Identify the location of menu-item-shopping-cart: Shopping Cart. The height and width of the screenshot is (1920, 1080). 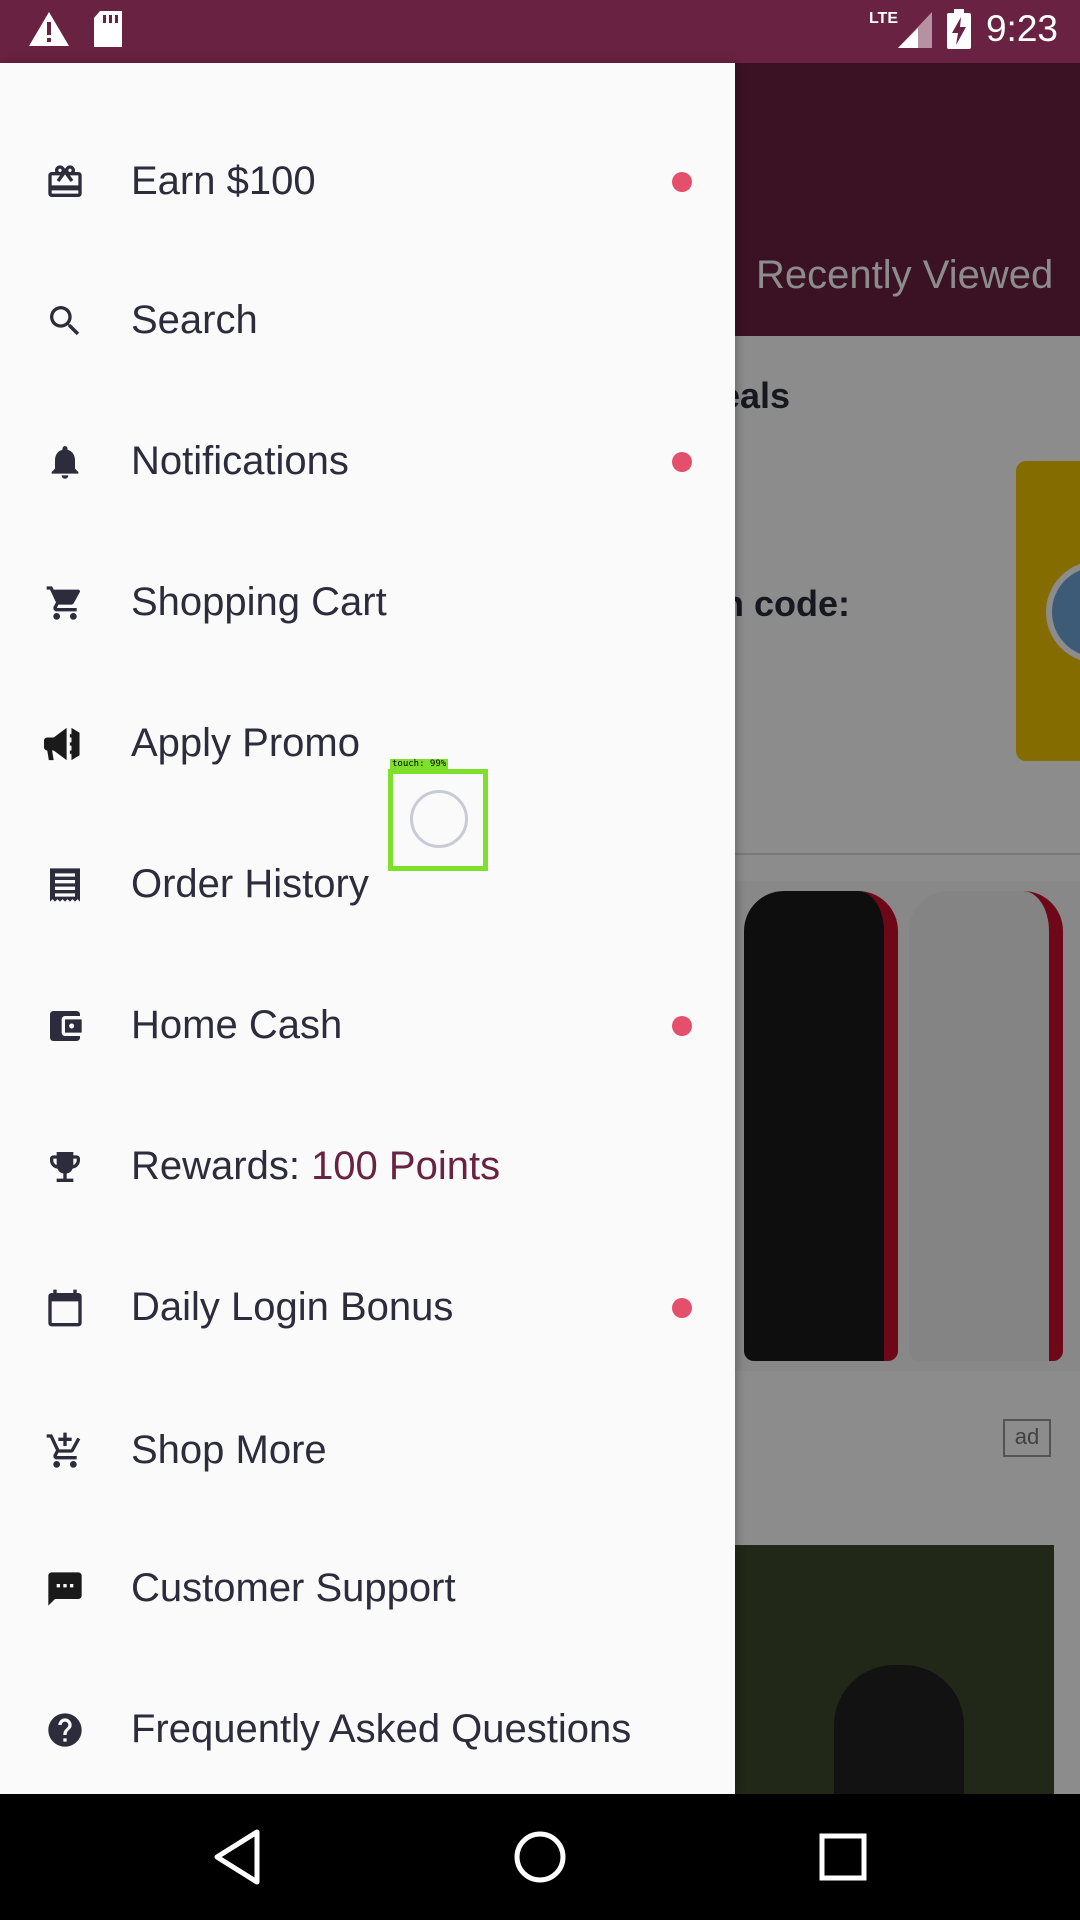
(367, 602).